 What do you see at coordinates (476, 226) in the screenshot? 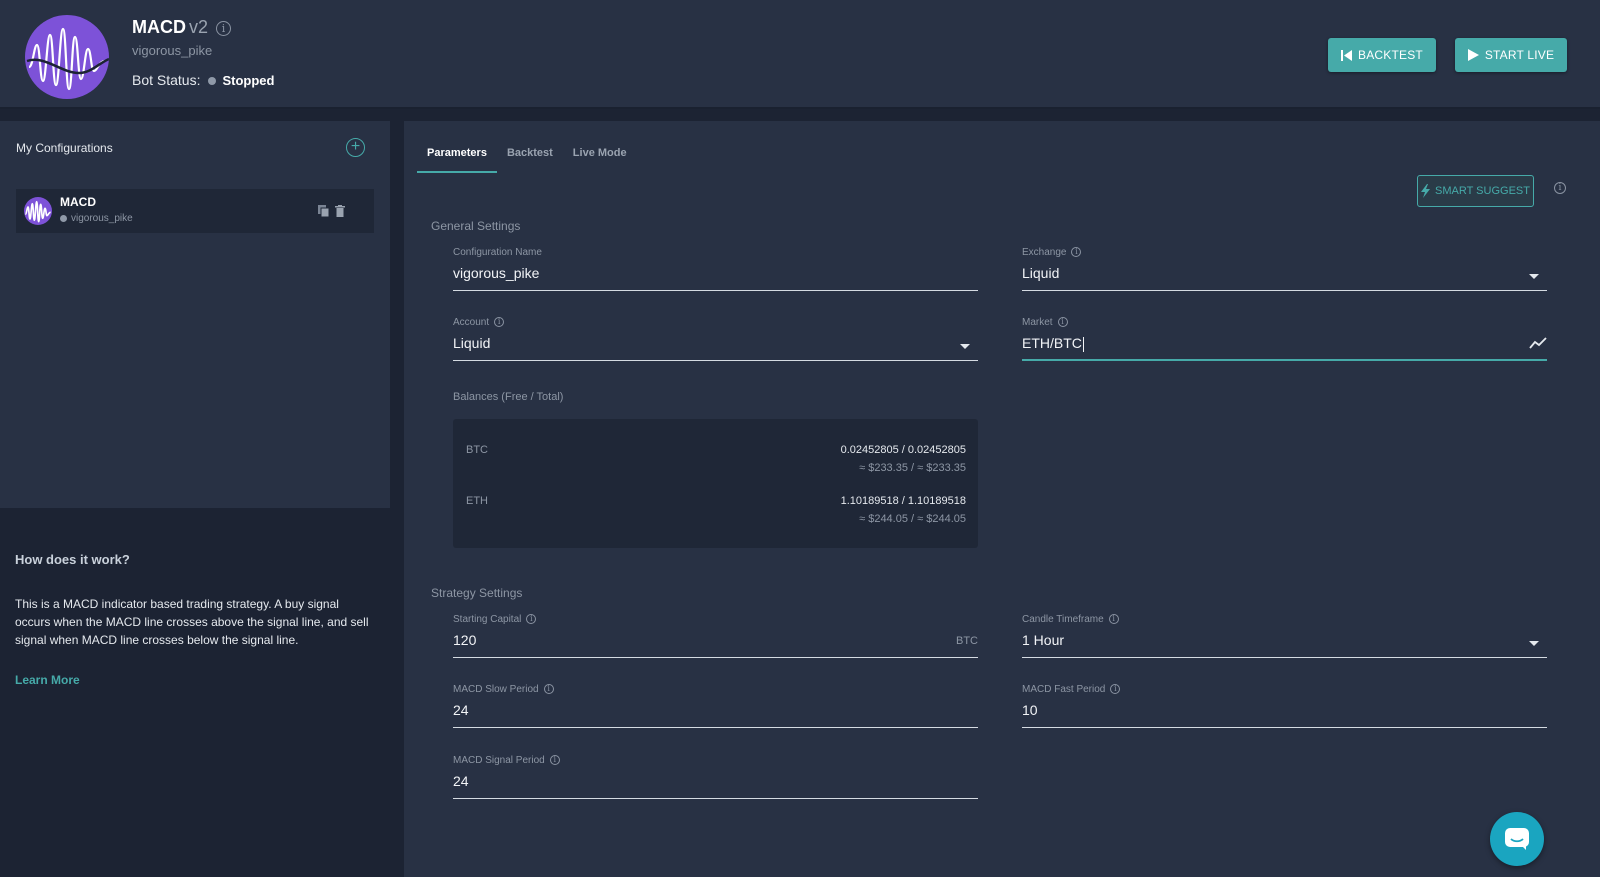
I see `general-settings-title: General Settings` at bounding box center [476, 226].